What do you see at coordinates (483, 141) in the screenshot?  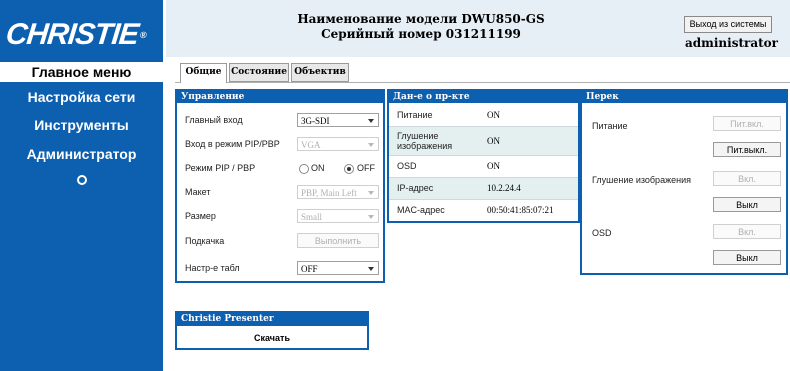 I see `info-row-mute: Глушение изображения ON` at bounding box center [483, 141].